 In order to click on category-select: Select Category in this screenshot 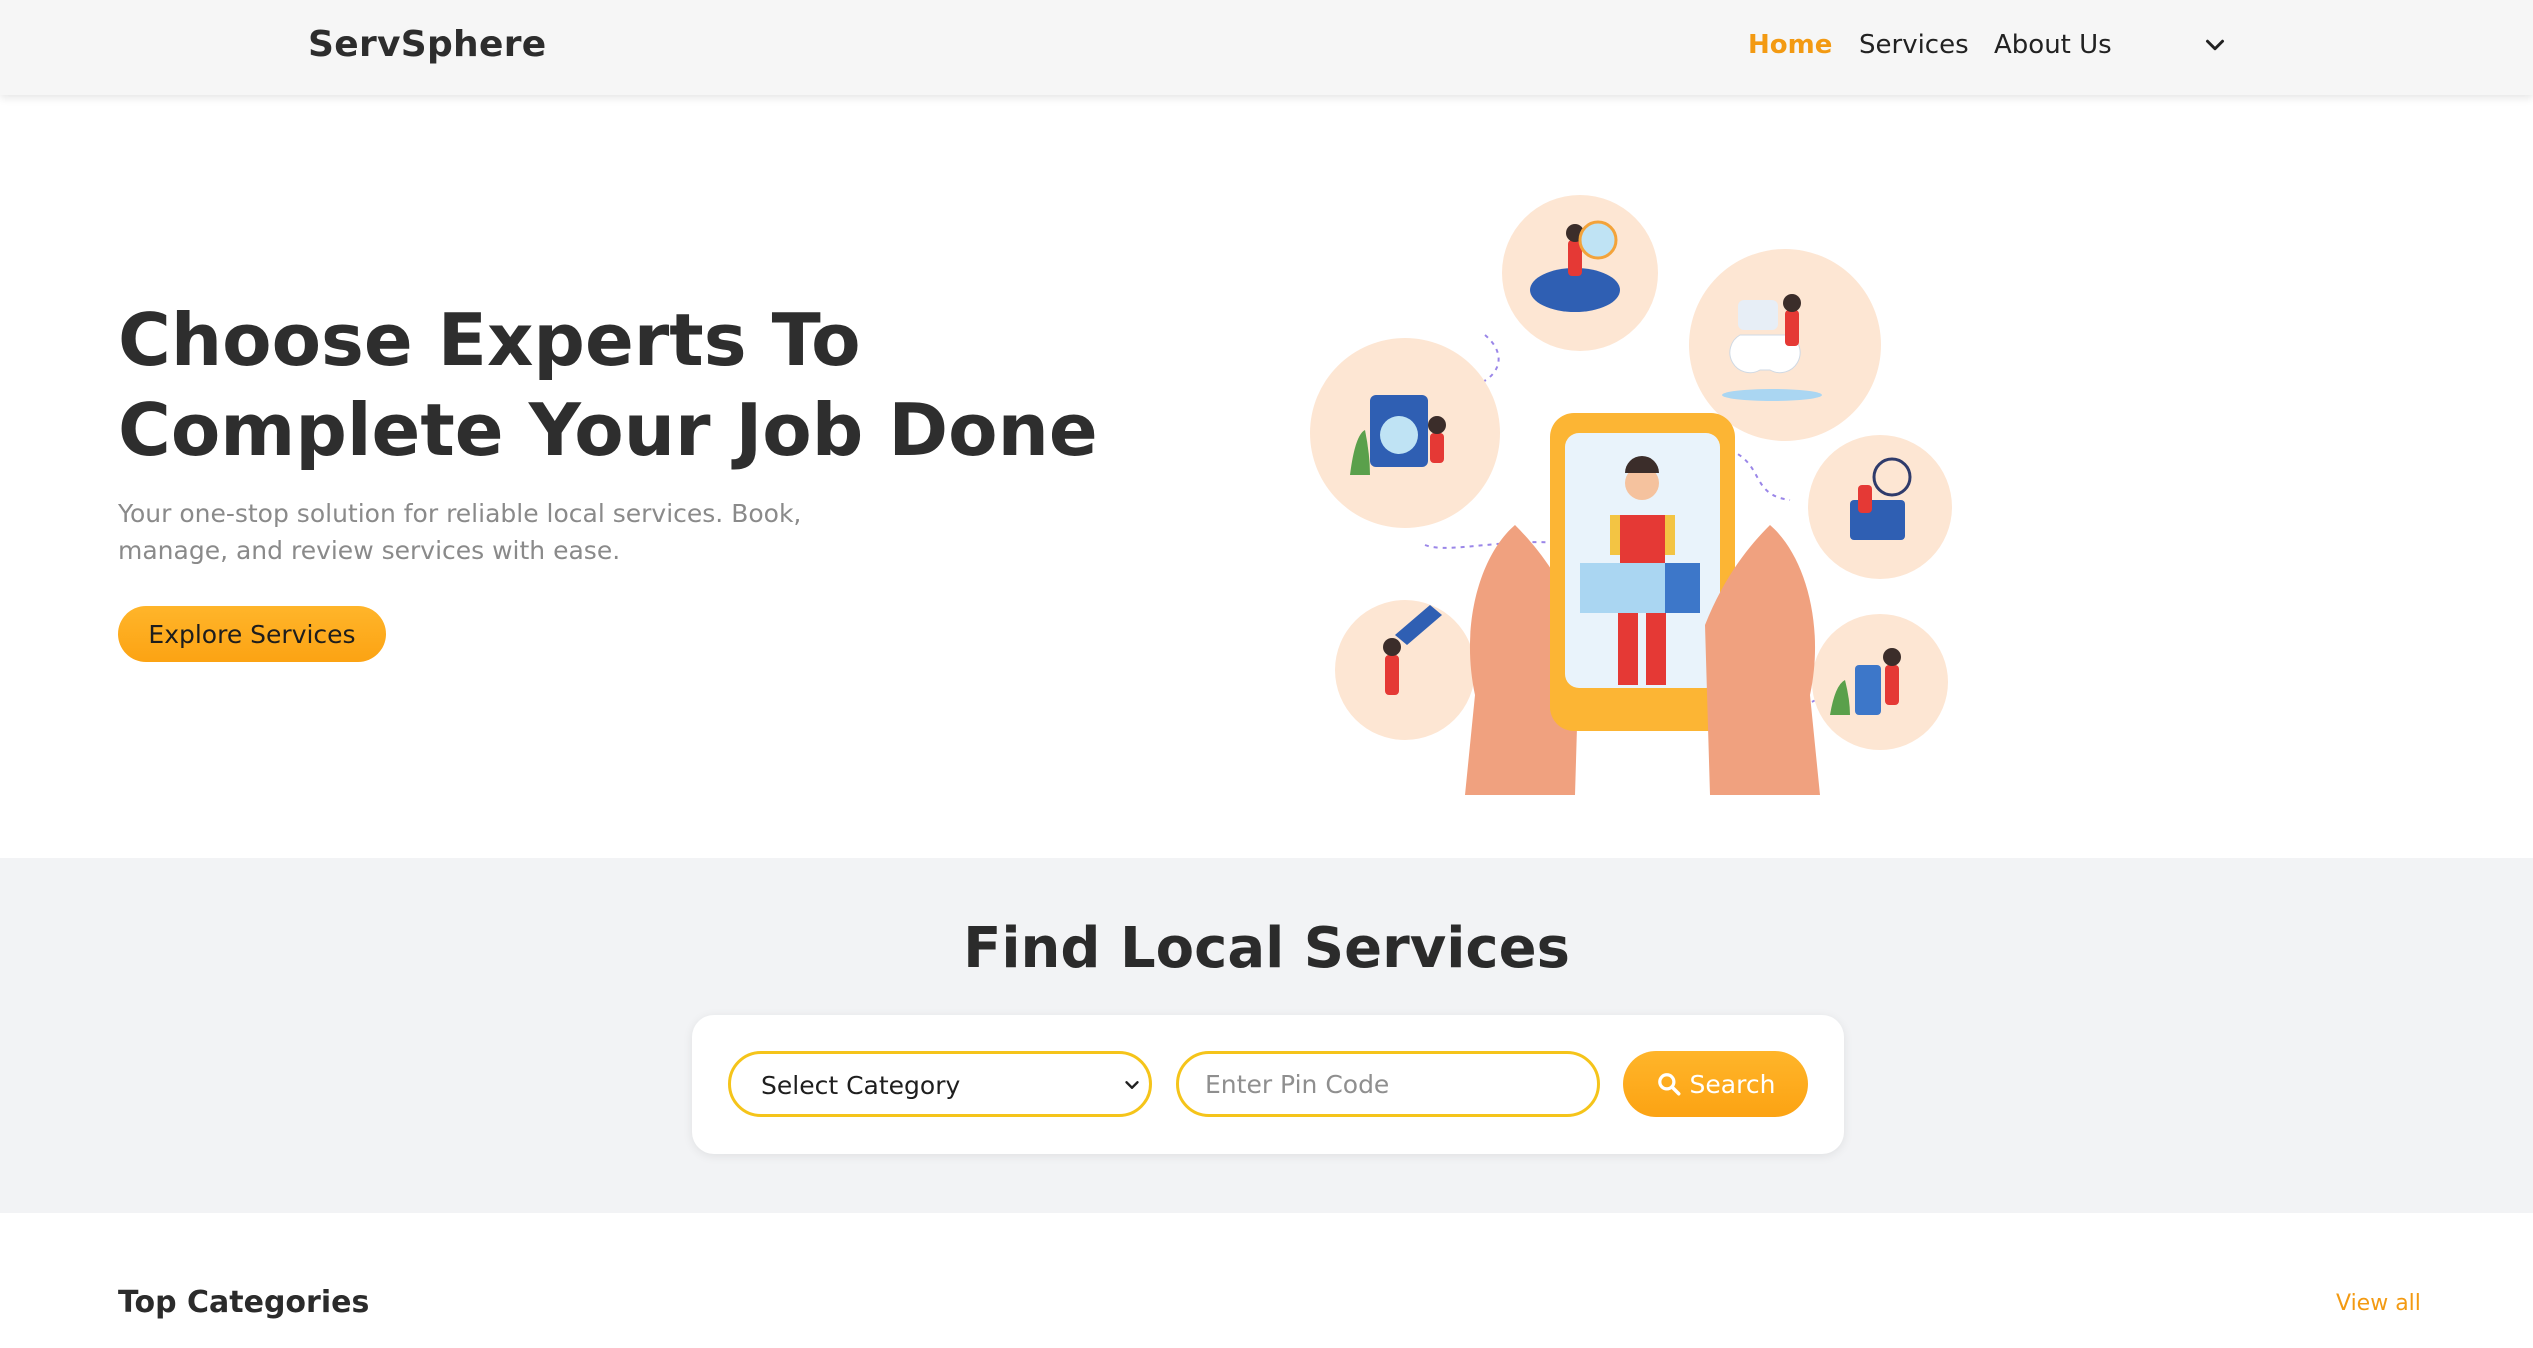, I will do `click(940, 1084)`.